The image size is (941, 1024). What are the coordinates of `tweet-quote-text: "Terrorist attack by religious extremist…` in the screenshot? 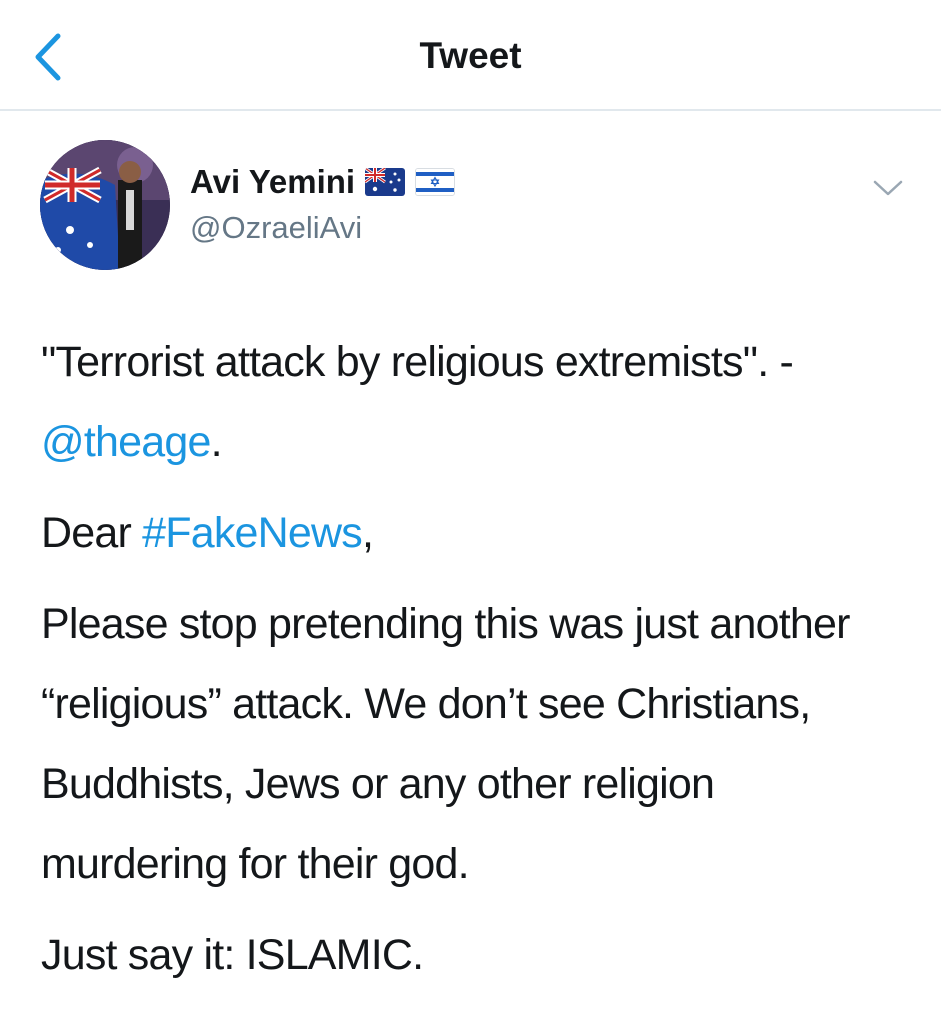 It's located at (417, 362).